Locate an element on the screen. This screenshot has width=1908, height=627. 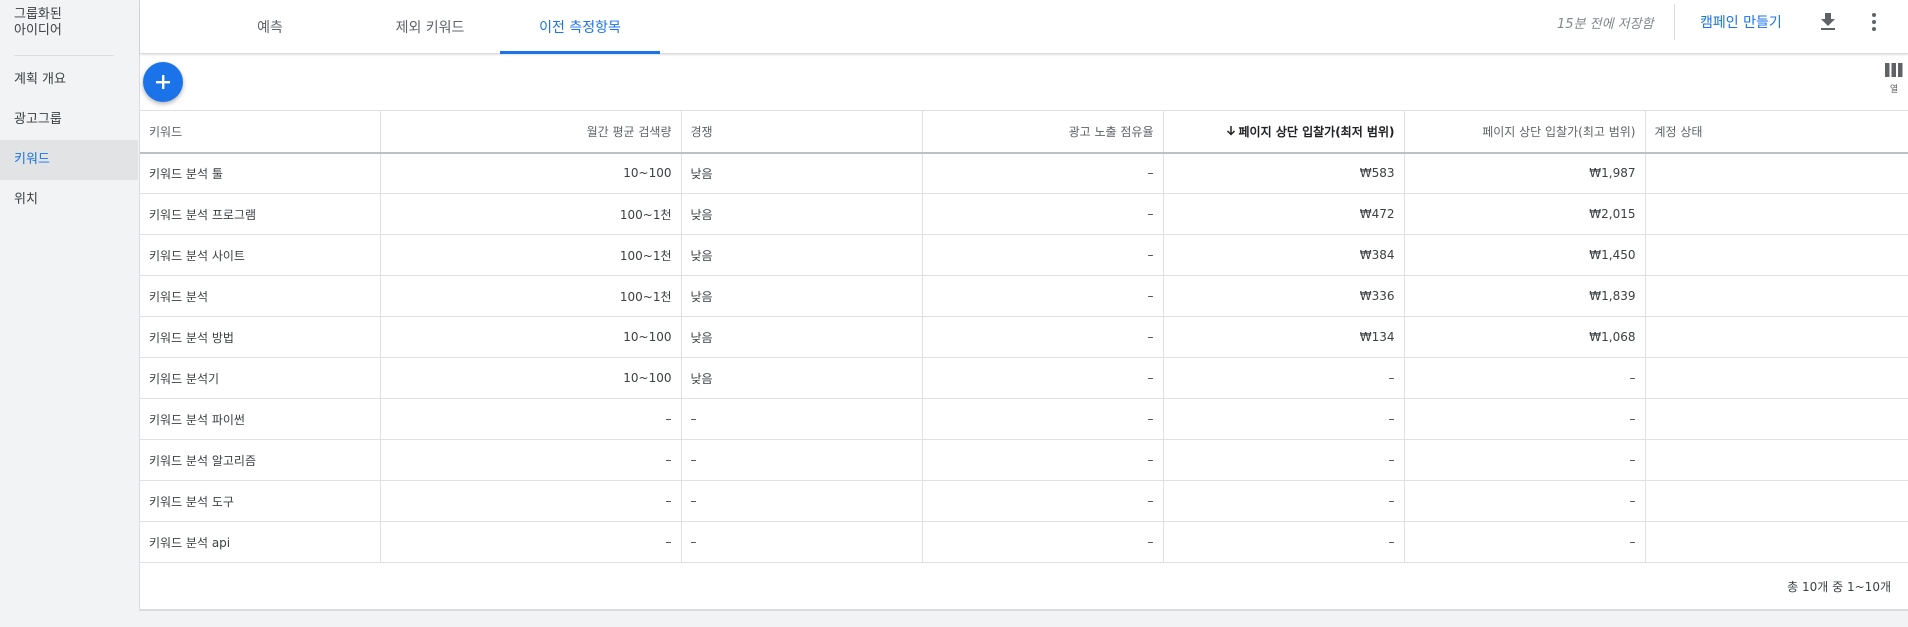
sidebar-nav: 계획 개요 광고그룹 키워드 위치 is located at coordinates (69, 140).